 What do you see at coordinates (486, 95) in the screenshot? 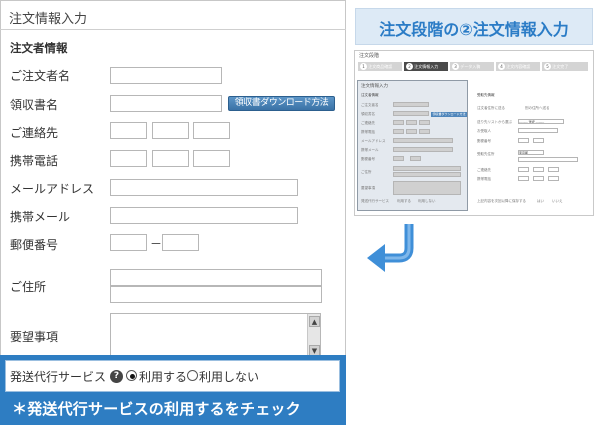
I see `mini-right-section: 受取先情報` at bounding box center [486, 95].